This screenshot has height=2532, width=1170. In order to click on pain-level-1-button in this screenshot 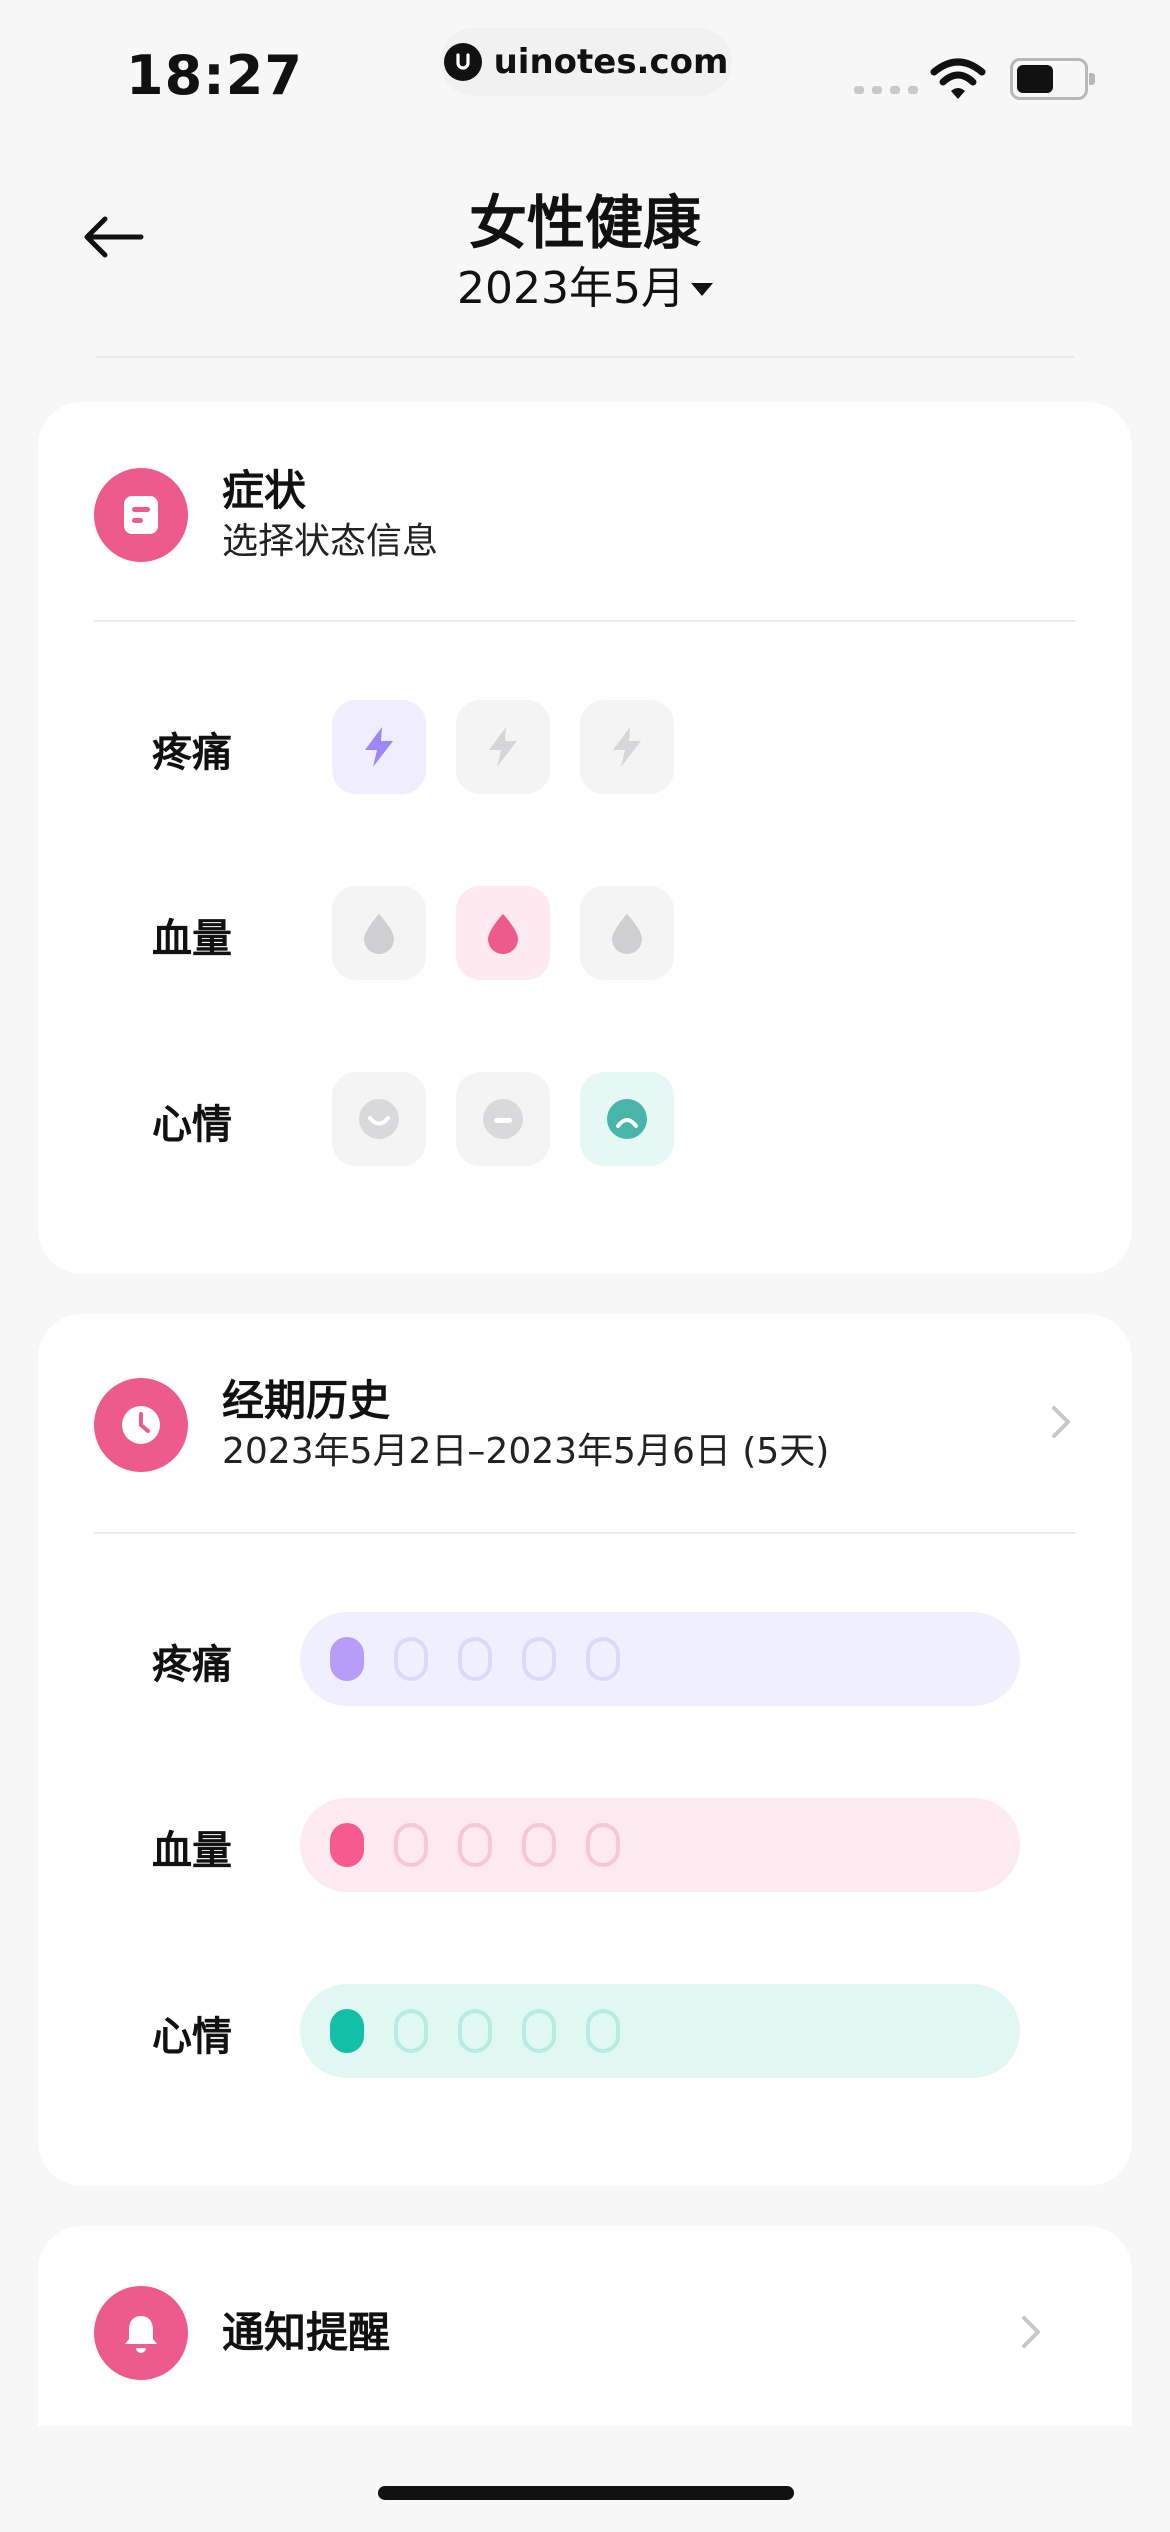, I will do `click(379, 747)`.